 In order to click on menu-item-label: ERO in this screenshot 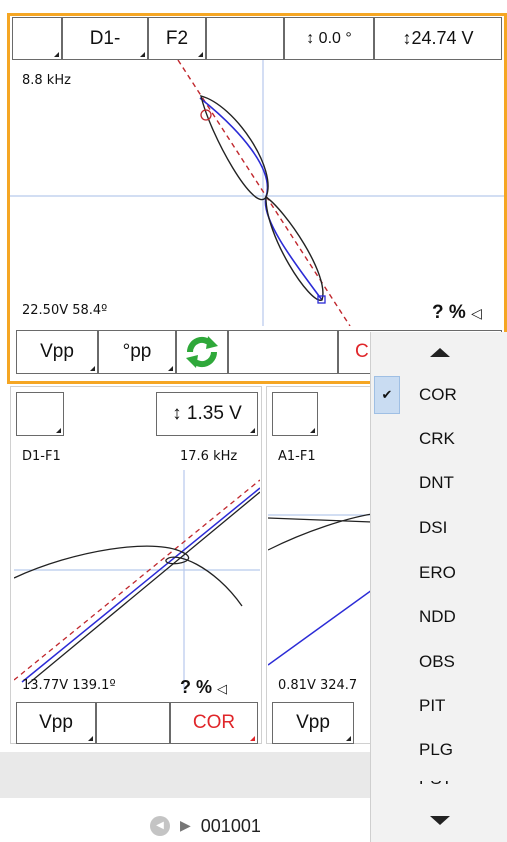, I will do `click(437, 572)`.